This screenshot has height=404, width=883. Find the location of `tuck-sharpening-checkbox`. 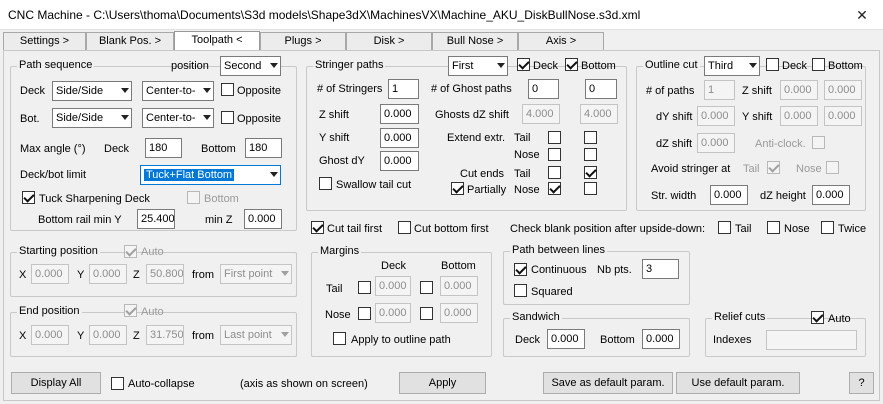

tuck-sharpening-checkbox is located at coordinates (28, 197).